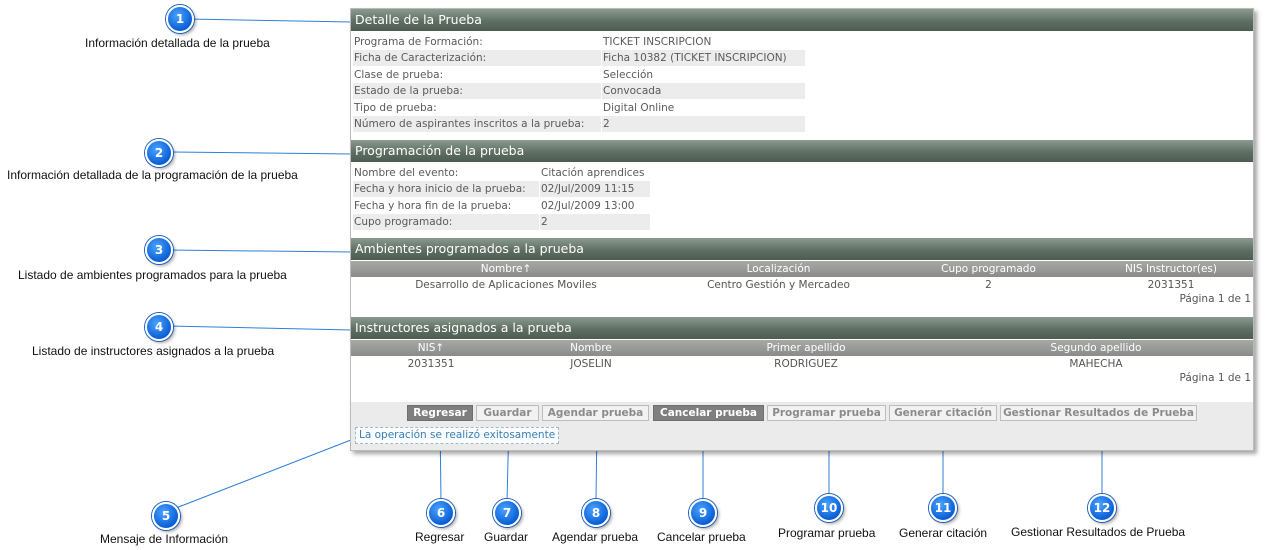  Describe the element at coordinates (1096, 348) in the screenshot. I see `instructores-col-segundo-apellido: Segundo apellido` at that location.